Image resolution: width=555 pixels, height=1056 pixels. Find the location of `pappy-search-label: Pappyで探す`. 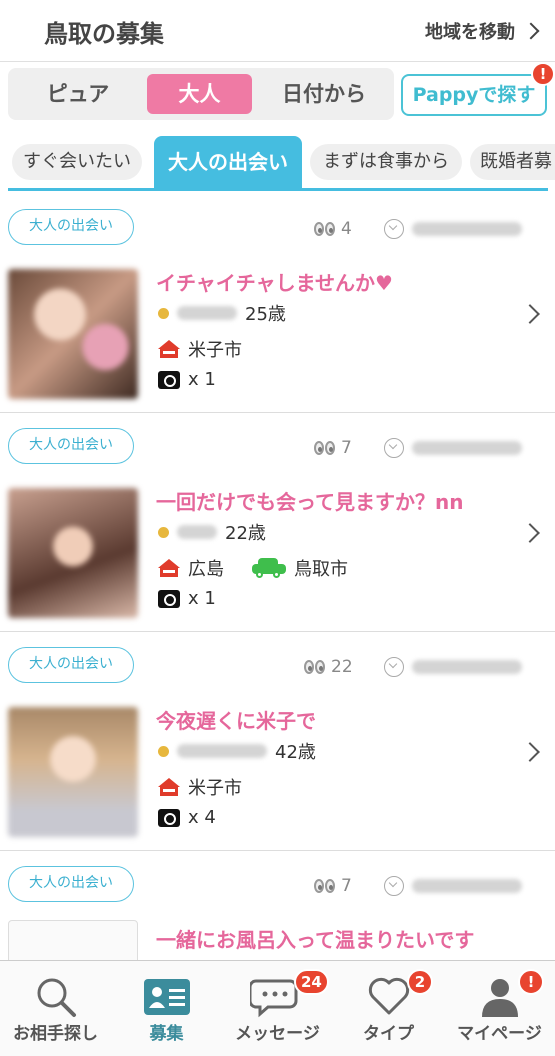

pappy-search-label: Pappyで探す is located at coordinates (474, 95).